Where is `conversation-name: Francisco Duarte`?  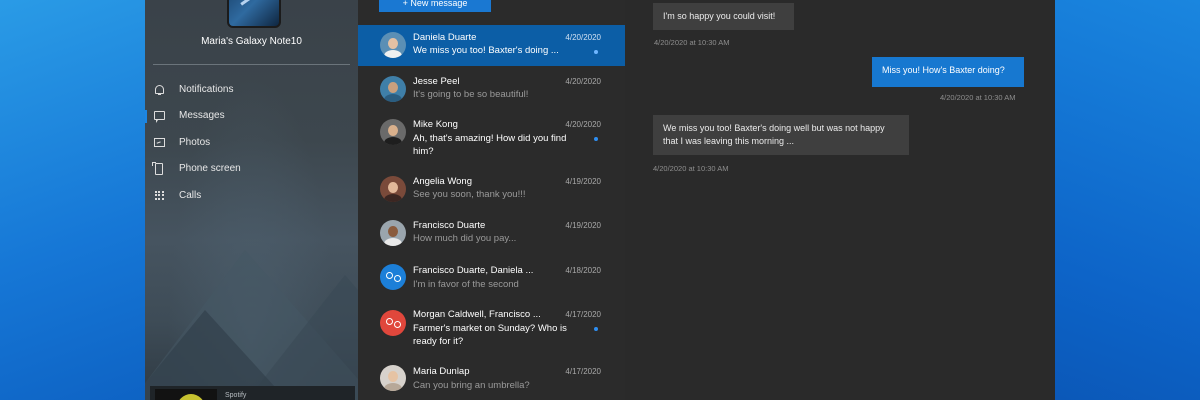
conversation-name: Francisco Duarte is located at coordinates (449, 225).